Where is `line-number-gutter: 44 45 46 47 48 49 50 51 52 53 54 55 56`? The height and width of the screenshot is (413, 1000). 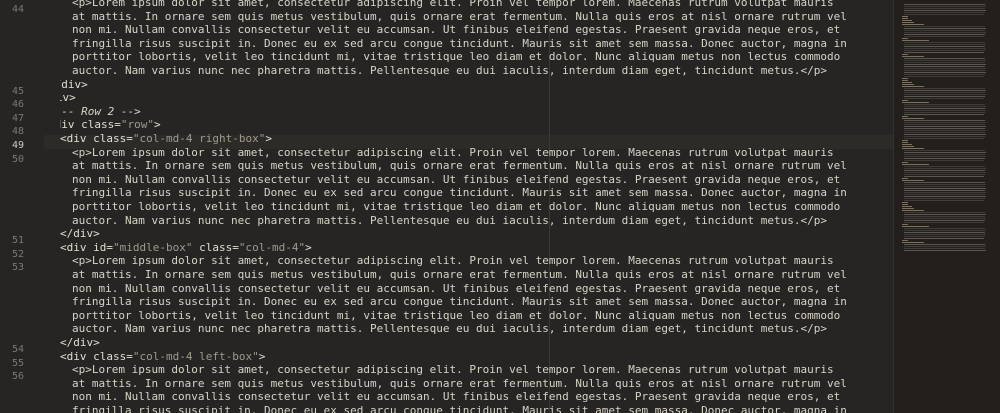 line-number-gutter: 44 45 46 47 48 49 50 51 52 53 54 55 56 is located at coordinates (22, 206).